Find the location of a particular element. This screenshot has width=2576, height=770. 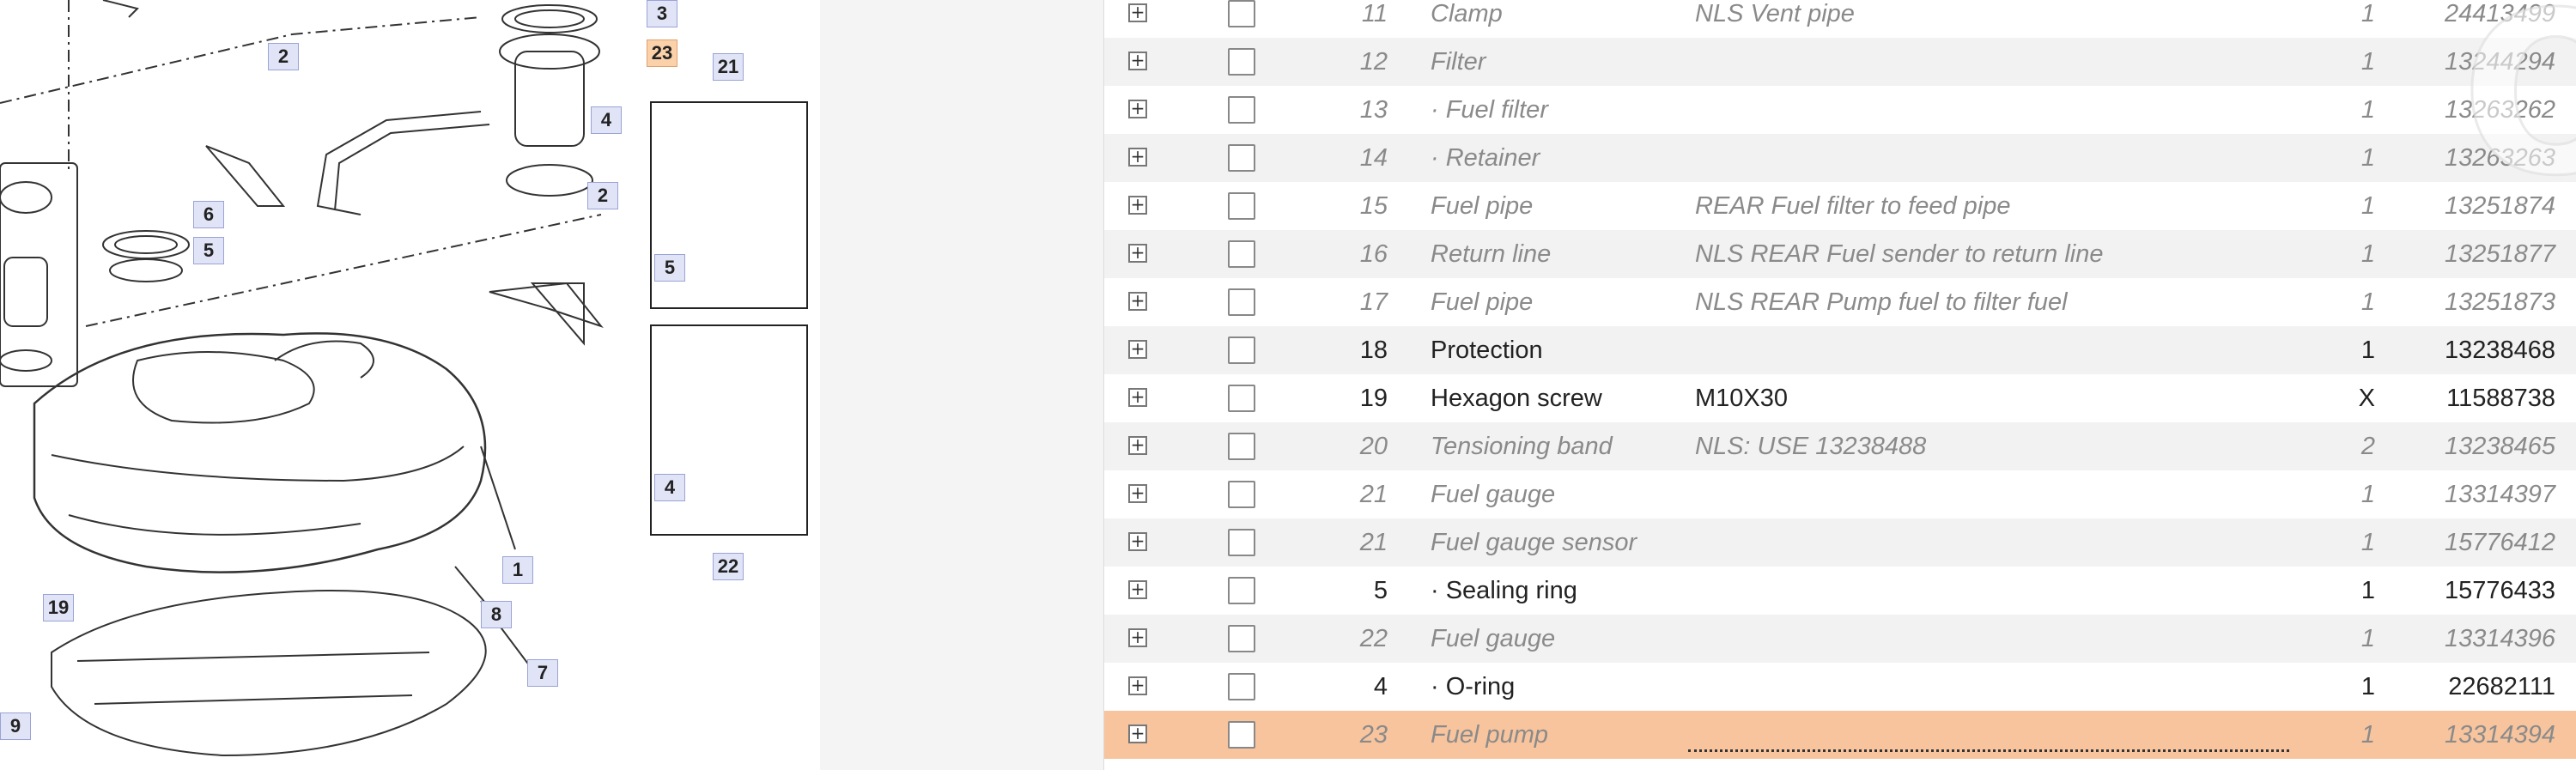

part-name: · Sealing ring is located at coordinates (1504, 590).